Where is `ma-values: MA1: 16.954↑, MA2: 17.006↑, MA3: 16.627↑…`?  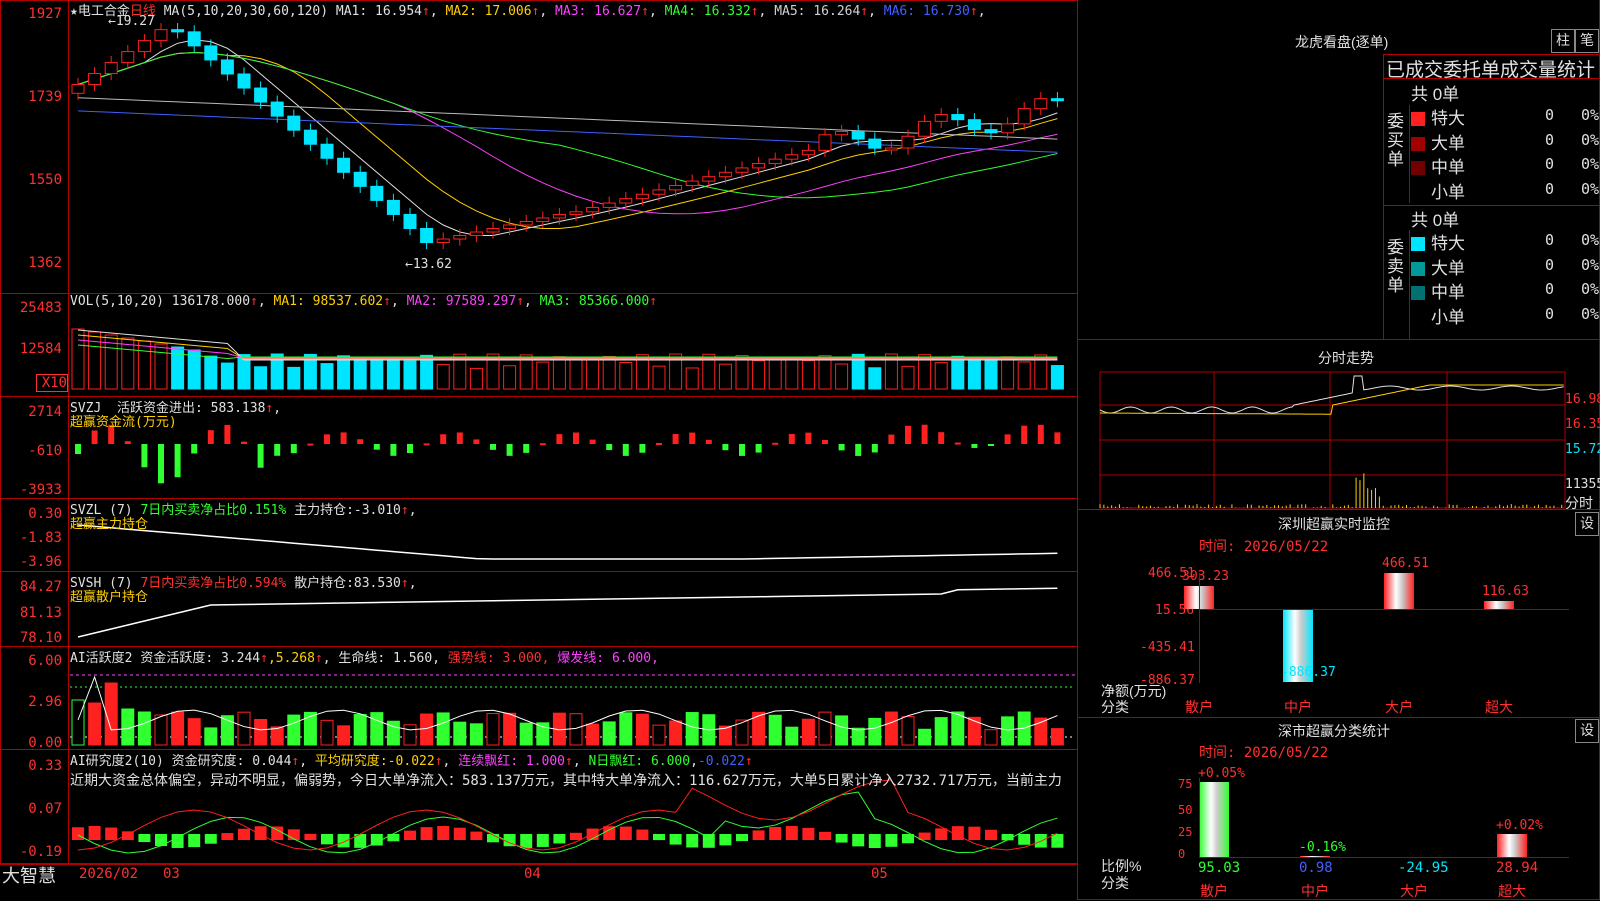 ma-values: MA1: 16.954↑, MA2: 17.006↑, MA3: 16.627↑… is located at coordinates (661, 11).